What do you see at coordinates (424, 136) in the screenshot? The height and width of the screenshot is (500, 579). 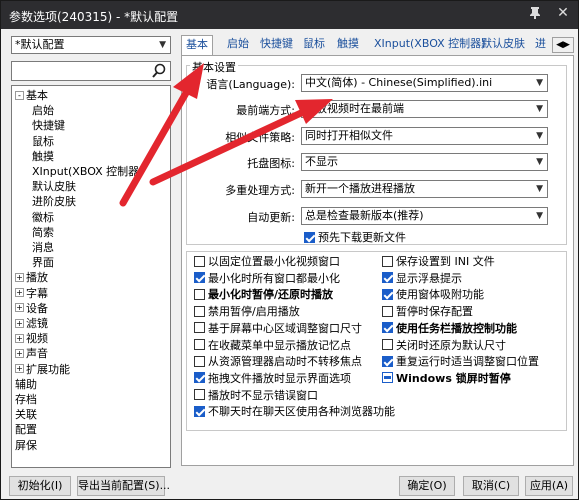 I see `field-combo: 同时打开相似文件 ▼` at bounding box center [424, 136].